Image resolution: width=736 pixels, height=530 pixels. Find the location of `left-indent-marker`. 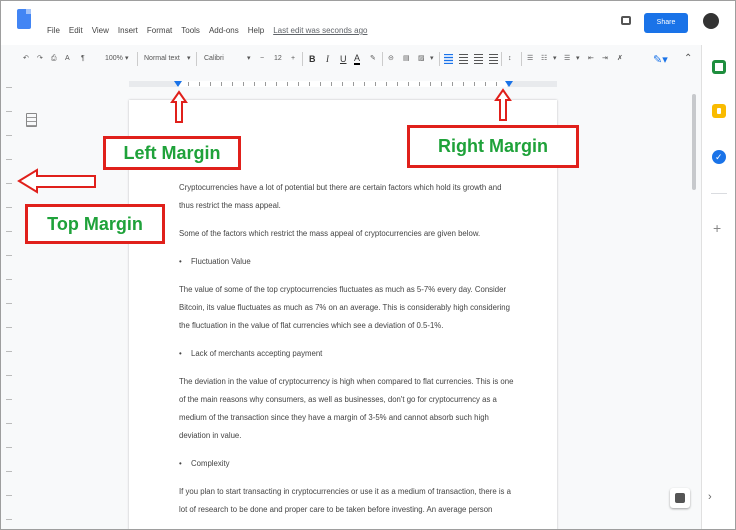

left-indent-marker is located at coordinates (178, 84).